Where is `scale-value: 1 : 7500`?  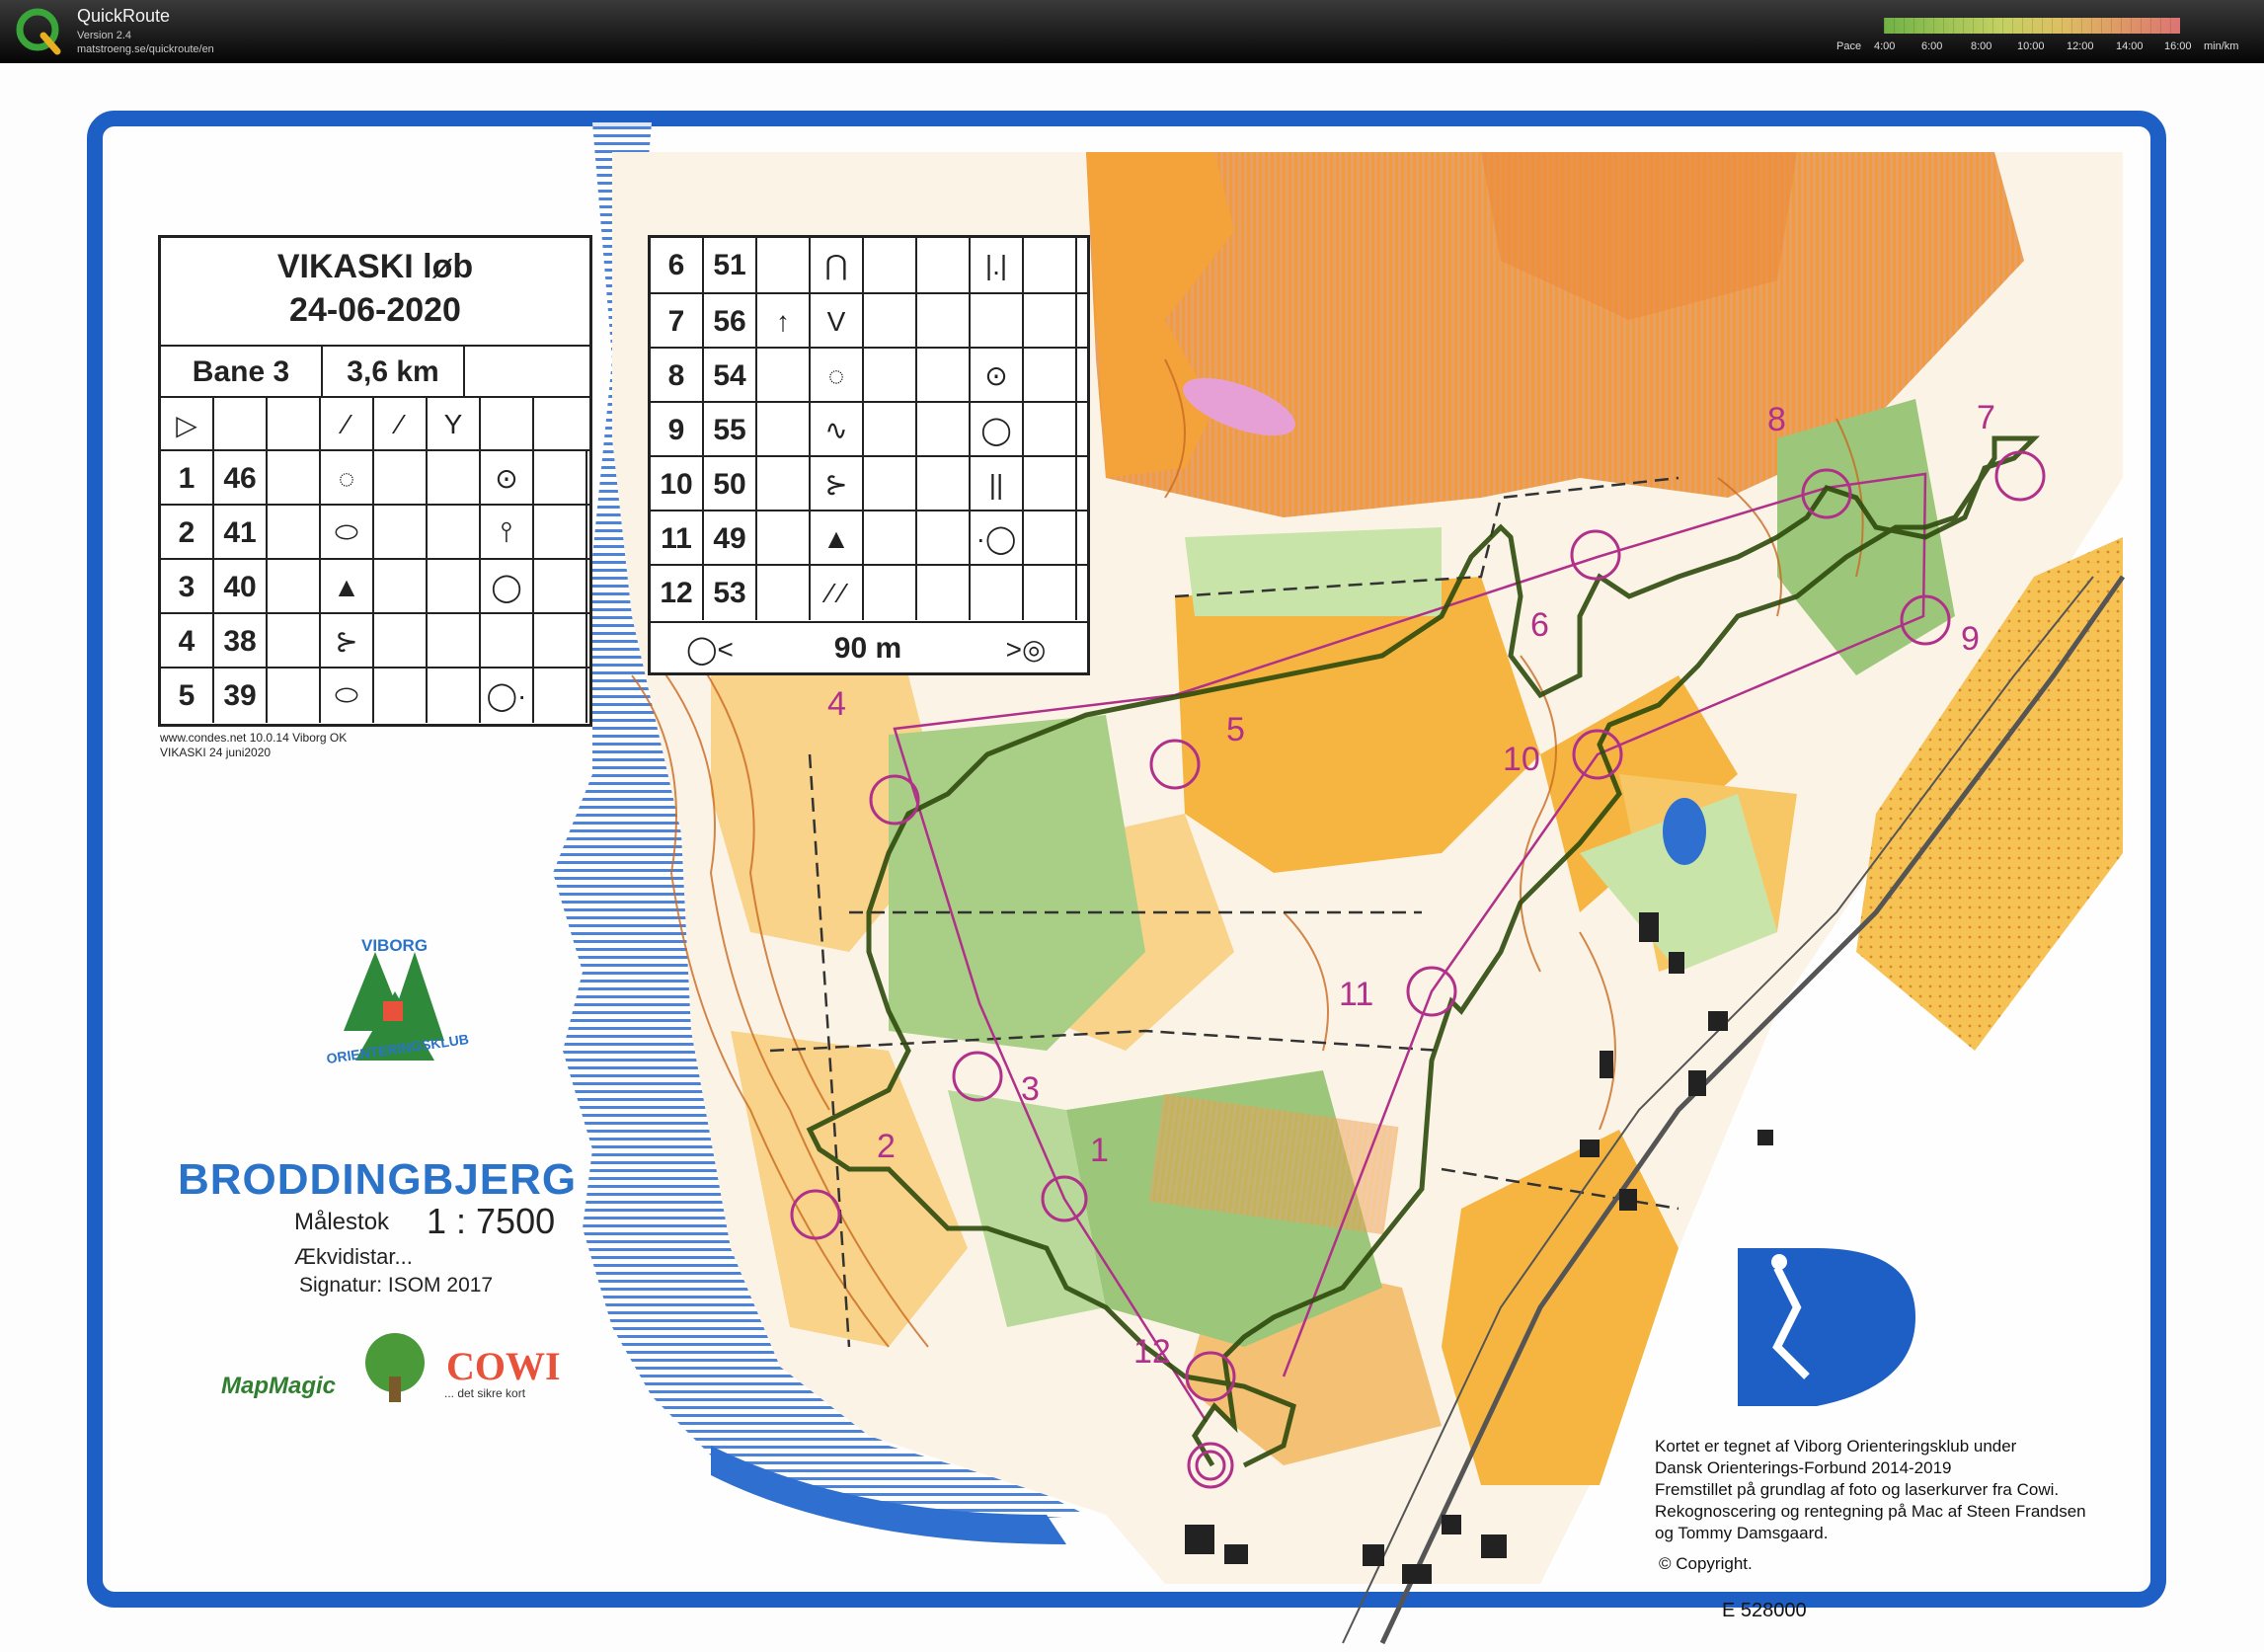
scale-value: 1 : 7500 is located at coordinates (492, 1221).